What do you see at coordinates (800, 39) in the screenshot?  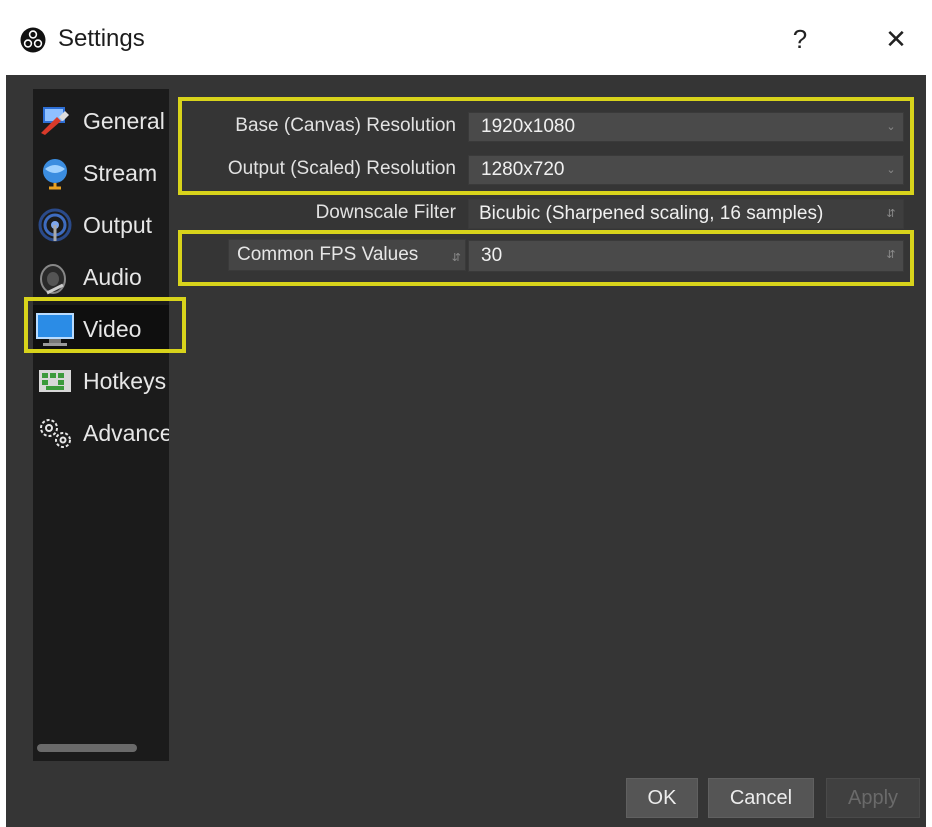 I see `help-button: ?` at bounding box center [800, 39].